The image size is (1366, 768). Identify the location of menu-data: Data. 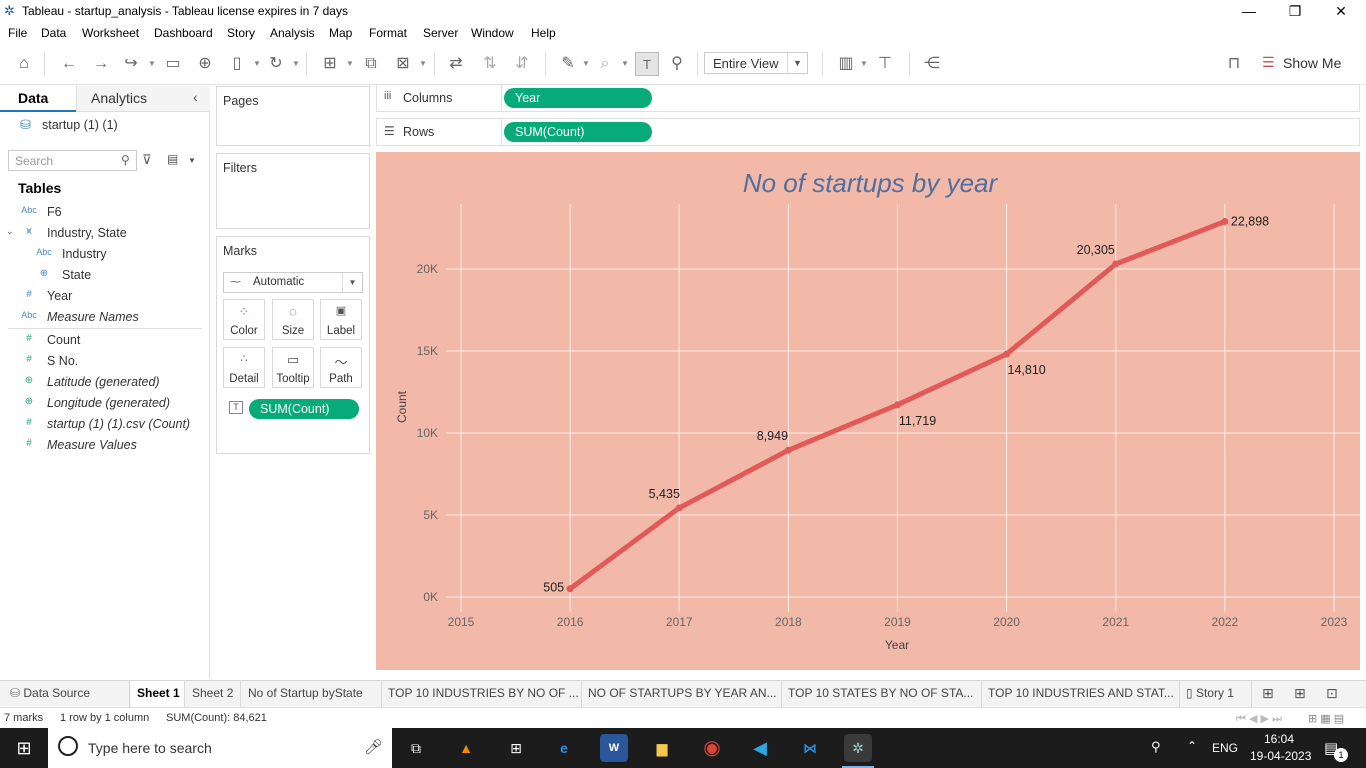
(53, 33).